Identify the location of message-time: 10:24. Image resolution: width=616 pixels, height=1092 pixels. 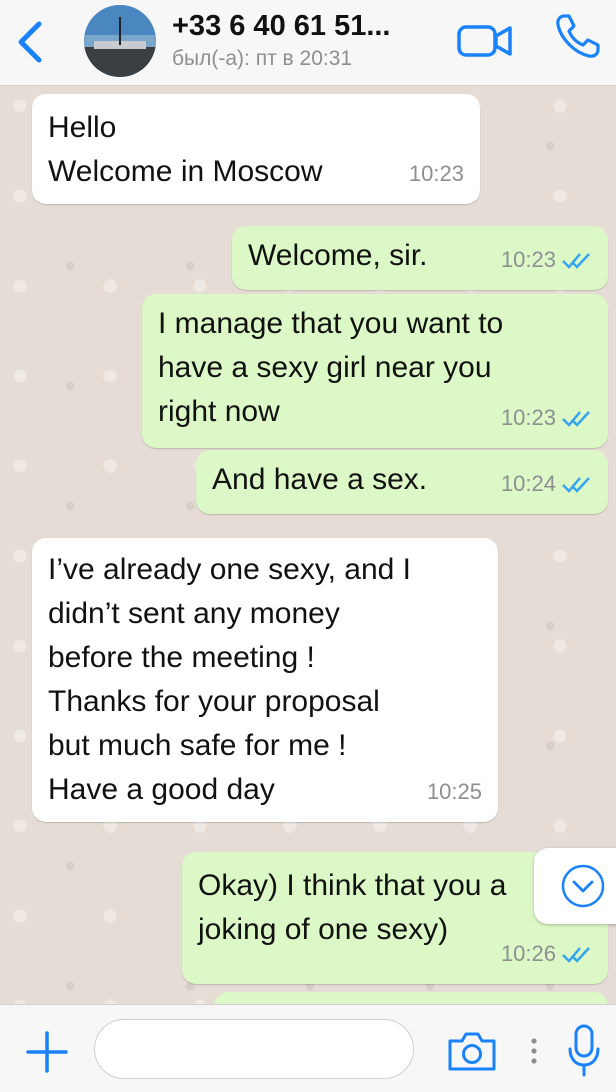
(528, 483).